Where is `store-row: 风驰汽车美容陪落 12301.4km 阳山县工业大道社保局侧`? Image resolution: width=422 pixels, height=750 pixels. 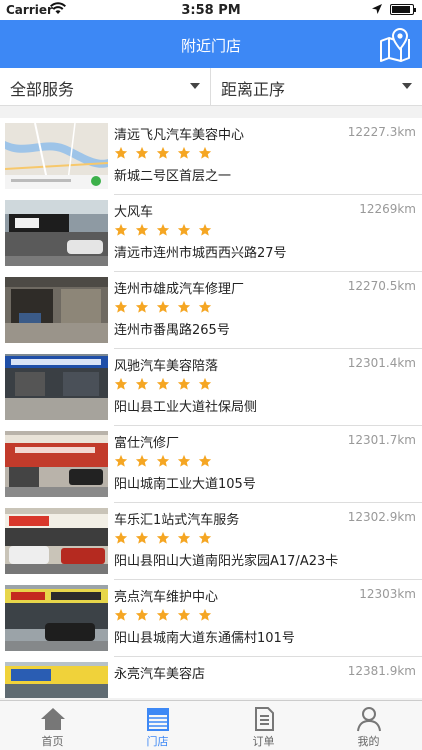
store-row: 风驰汽车美容陪落 12301.4km 阳山县工业大道社保局侧 is located at coordinates (211, 387).